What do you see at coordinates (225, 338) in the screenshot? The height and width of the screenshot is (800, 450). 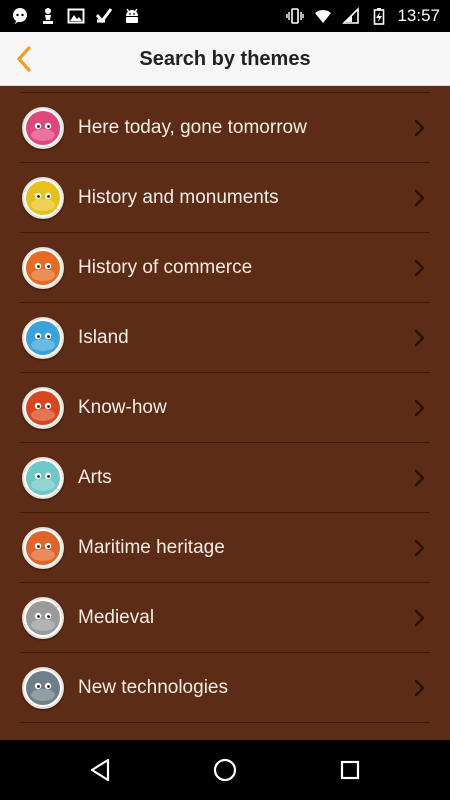 I see `theme-row: Island` at bounding box center [225, 338].